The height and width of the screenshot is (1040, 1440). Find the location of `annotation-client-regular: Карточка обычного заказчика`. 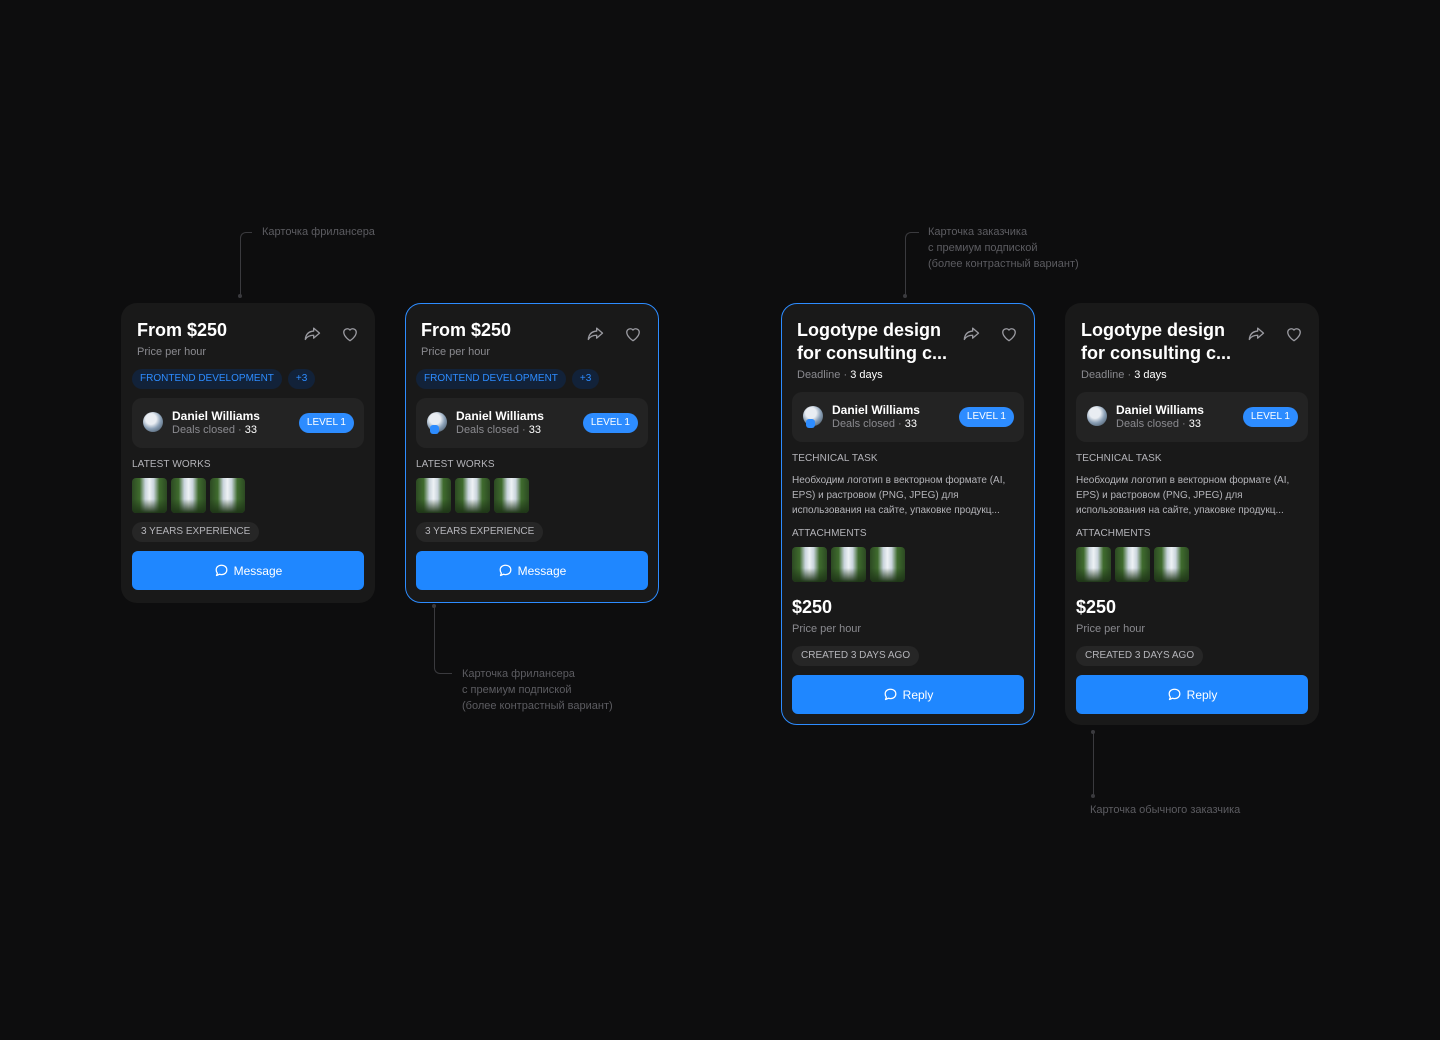

annotation-client-regular: Карточка обычного заказчика is located at coordinates (1165, 810).